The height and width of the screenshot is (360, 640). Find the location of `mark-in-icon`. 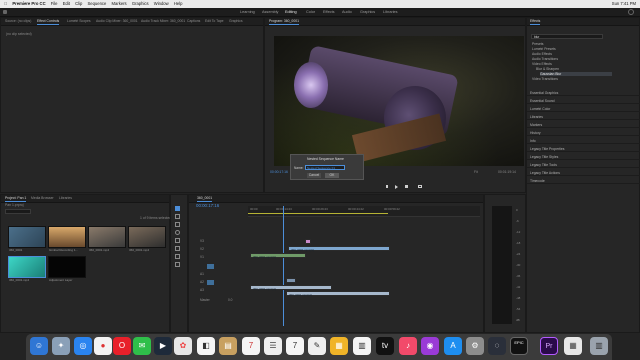

mark-in-icon is located at coordinates (387, 186).